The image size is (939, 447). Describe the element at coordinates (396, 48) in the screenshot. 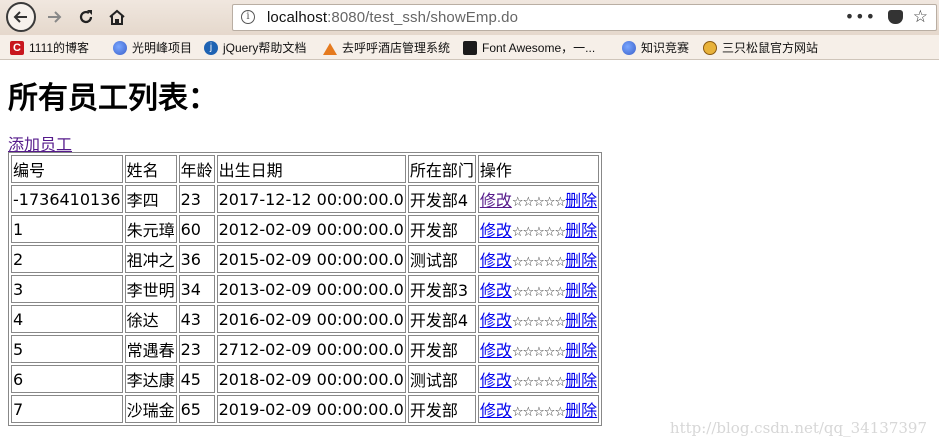

I see `bookmark-label: 去呼呼酒店管理系统` at that location.